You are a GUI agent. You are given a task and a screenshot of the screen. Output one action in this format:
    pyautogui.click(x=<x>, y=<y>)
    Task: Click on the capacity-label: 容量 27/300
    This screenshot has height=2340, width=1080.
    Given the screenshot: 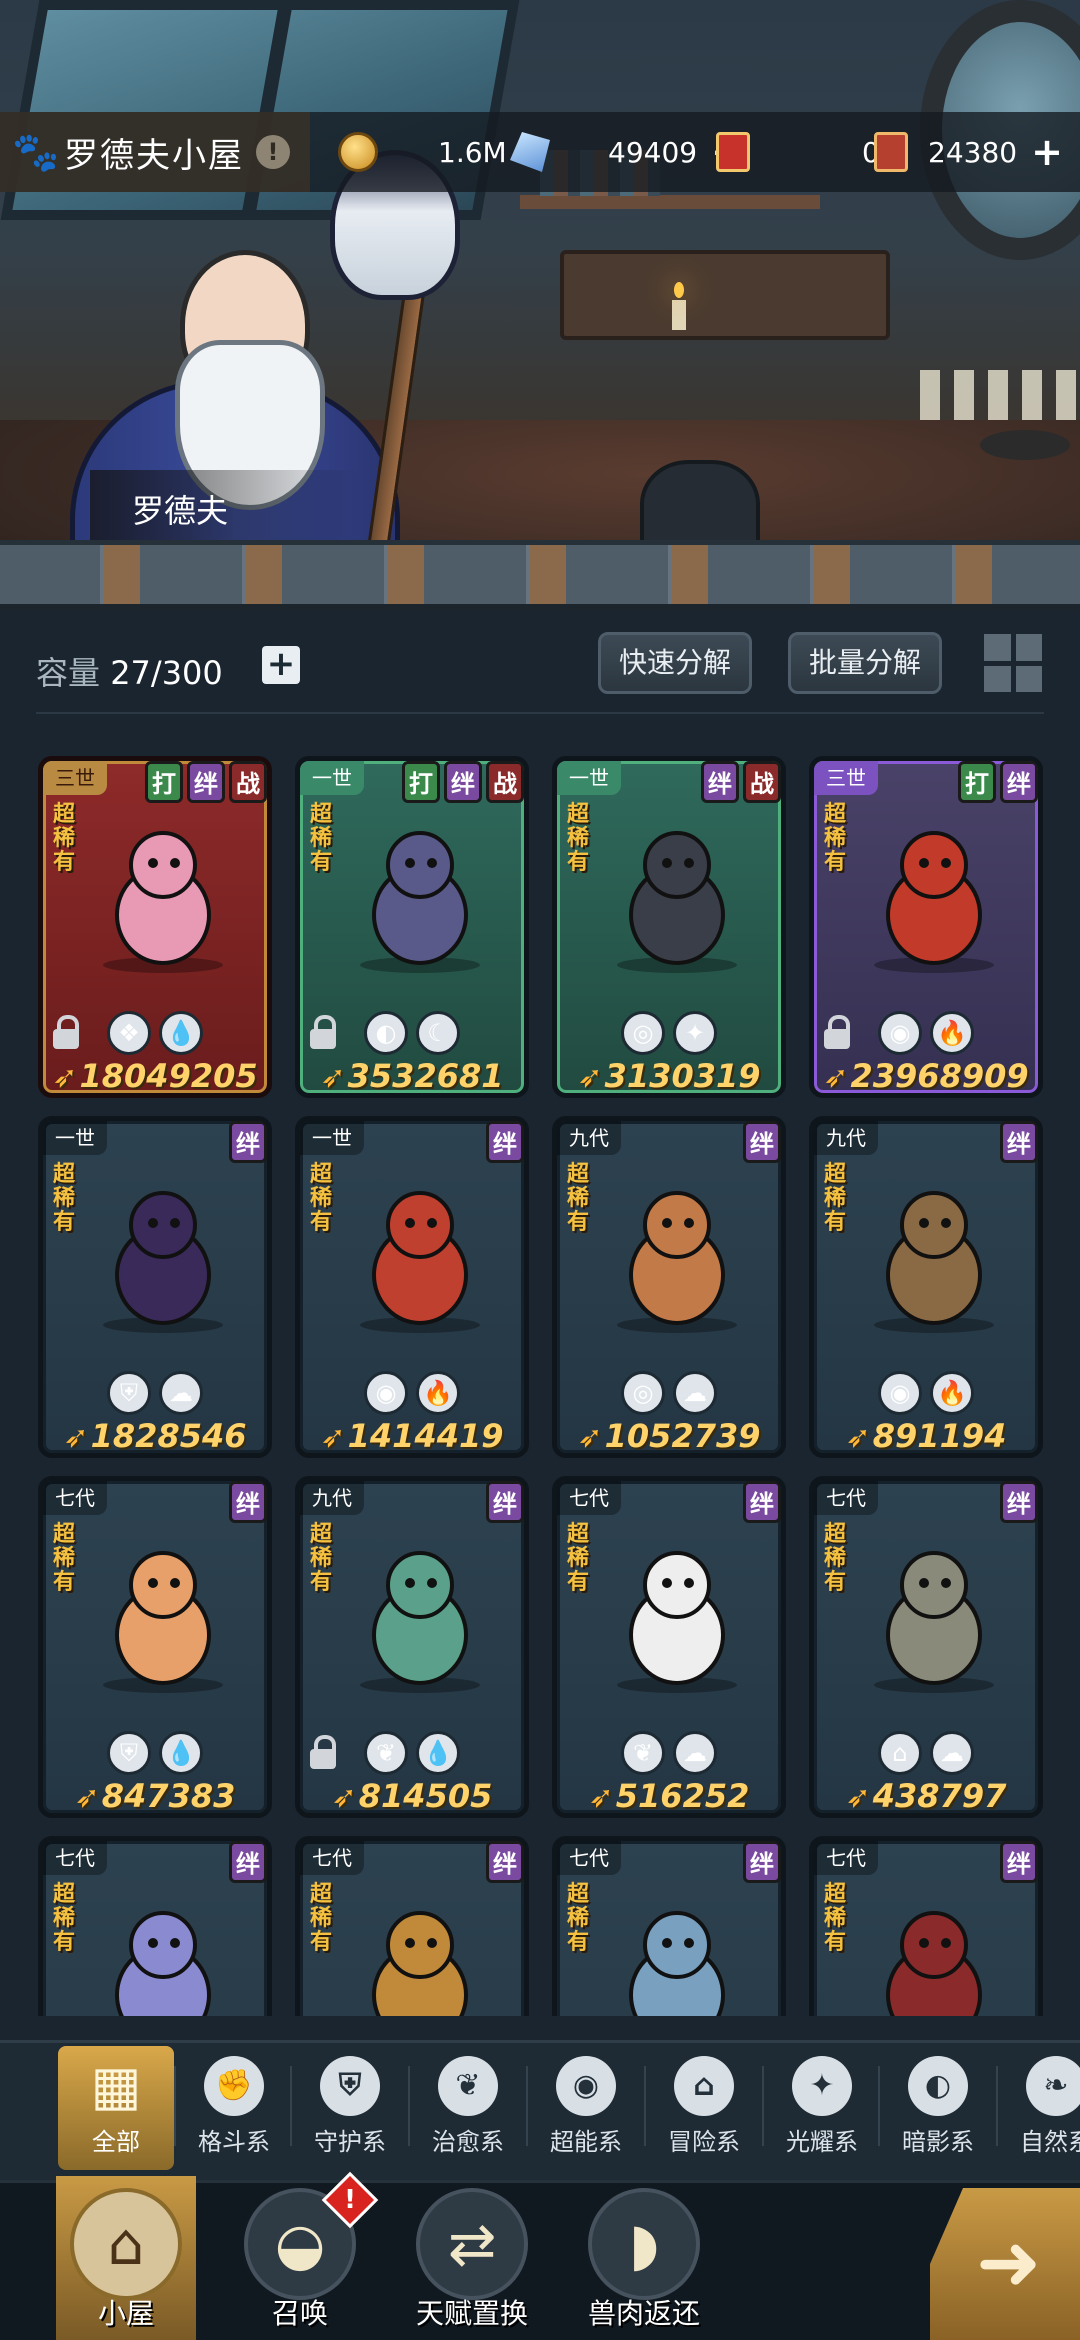 What is the action you would take?
    pyautogui.click(x=129, y=671)
    